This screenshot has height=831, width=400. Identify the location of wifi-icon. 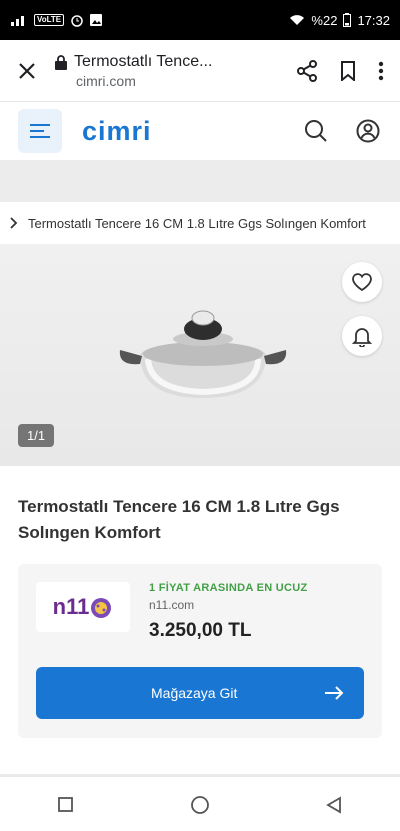
(297, 20).